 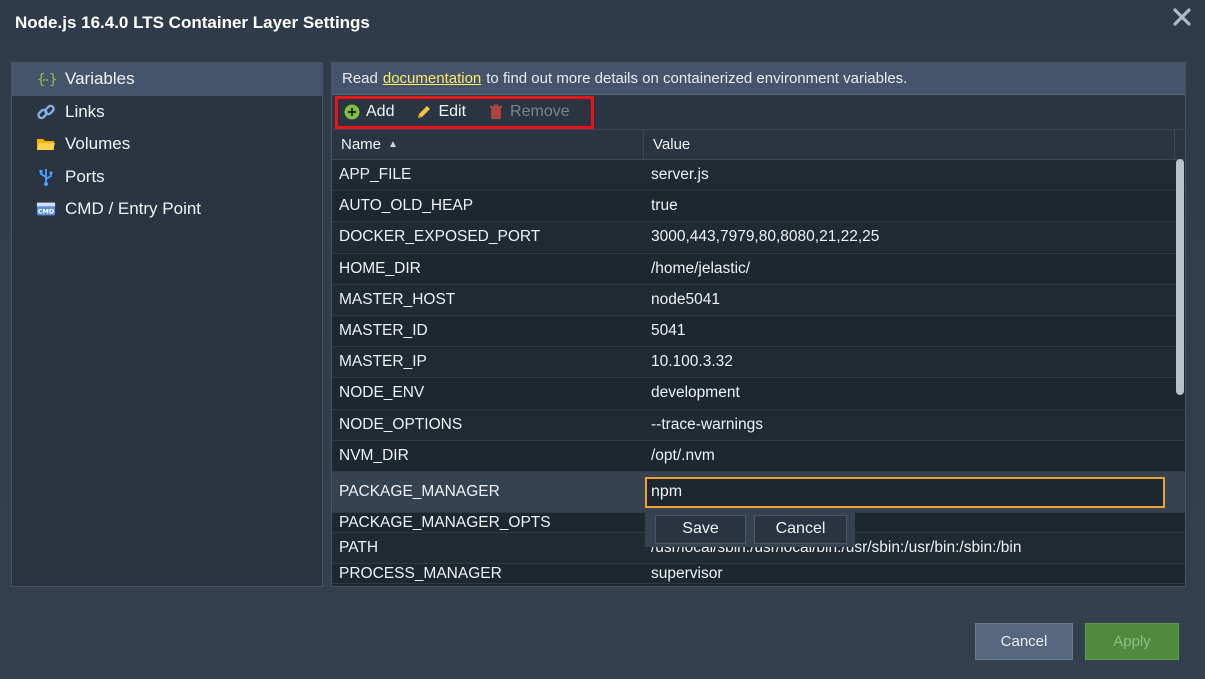 What do you see at coordinates (360, 78) in the screenshot?
I see `info-prefix: Read` at bounding box center [360, 78].